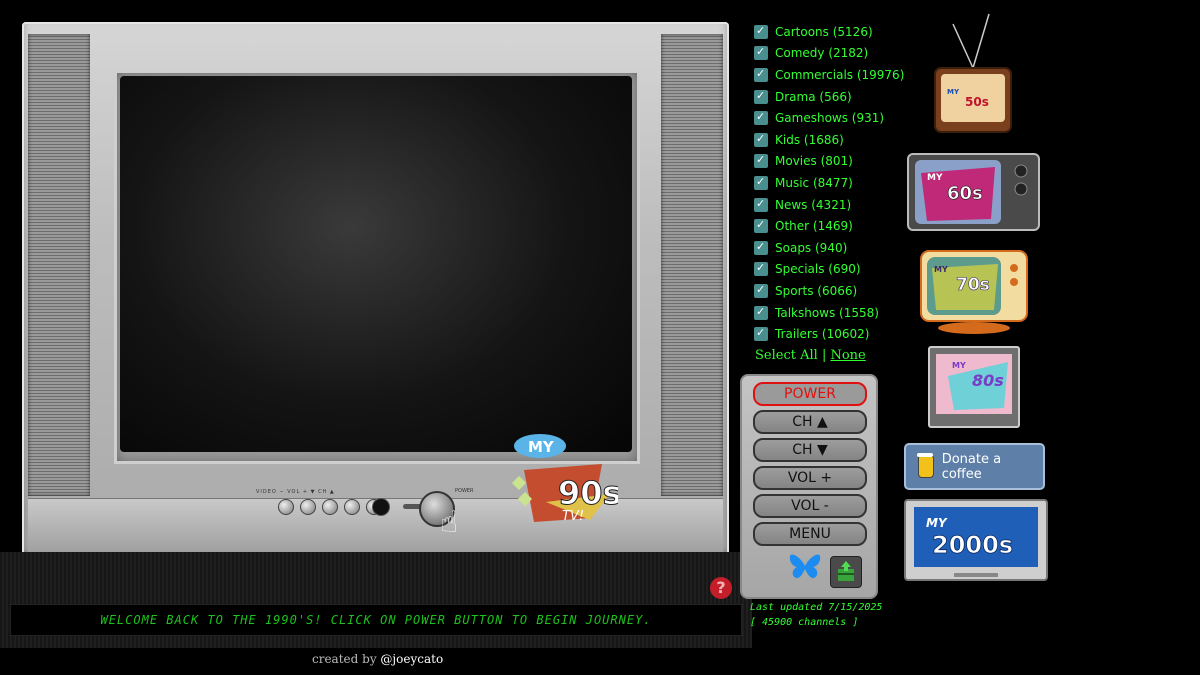 The width and height of the screenshot is (1200, 675). I want to click on select-none-link: None, so click(847, 355).